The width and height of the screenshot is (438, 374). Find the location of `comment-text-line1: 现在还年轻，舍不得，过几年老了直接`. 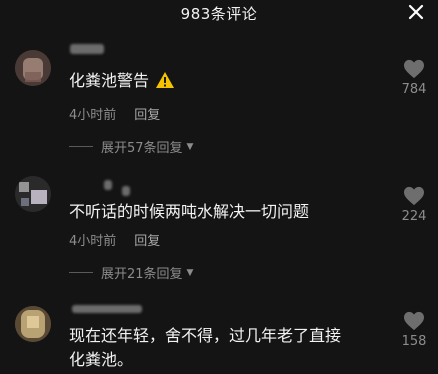

comment-text-line1: 现在还年轻，舍不得，过几年老了直接 is located at coordinates (205, 335).